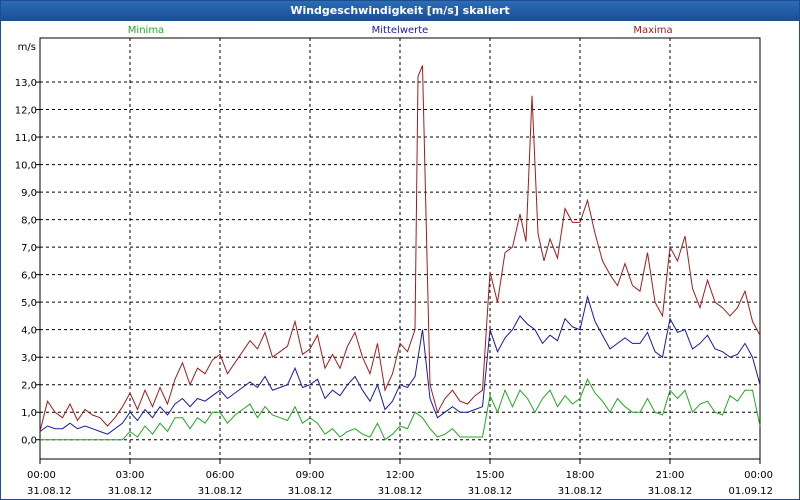 This screenshot has height=500, width=800. I want to click on y-tick-label: 2,0, so click(29, 386).